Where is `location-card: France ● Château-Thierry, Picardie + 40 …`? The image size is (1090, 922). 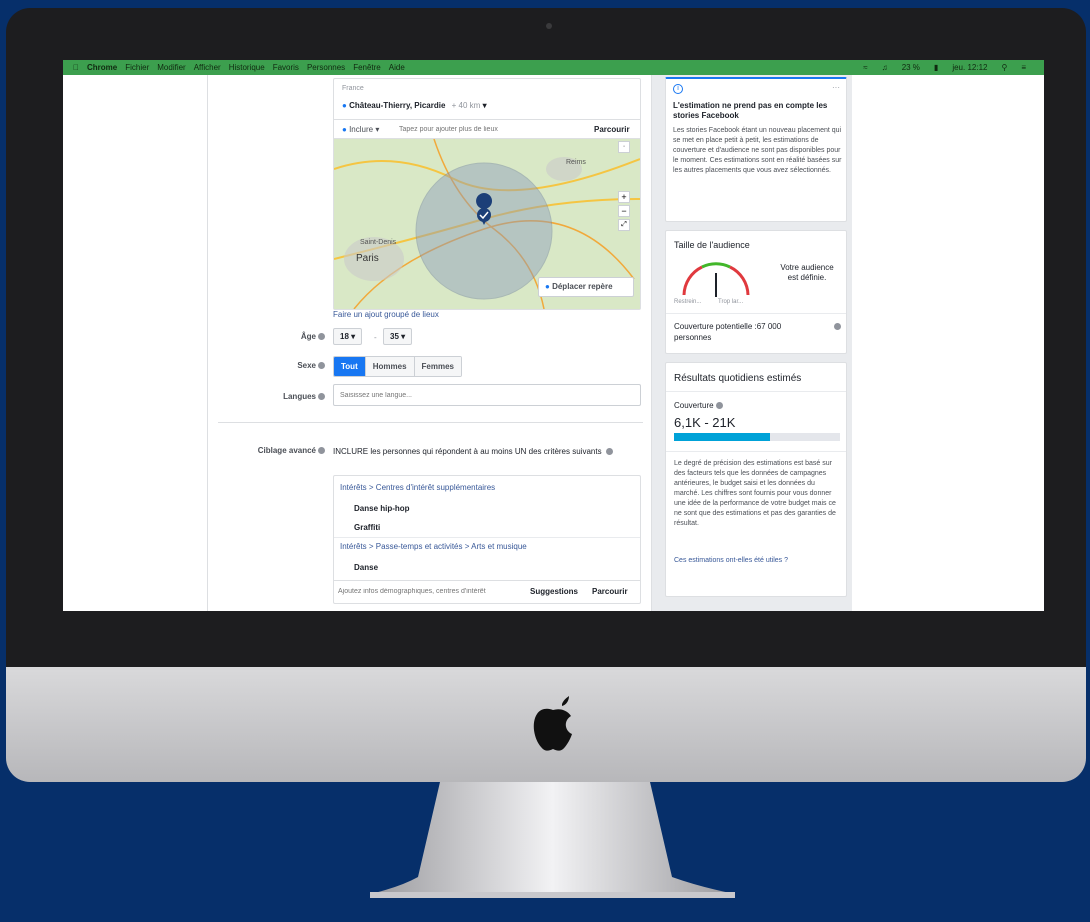
location-card: France ● Château-Thierry, Picardie + 40 … is located at coordinates (487, 194).